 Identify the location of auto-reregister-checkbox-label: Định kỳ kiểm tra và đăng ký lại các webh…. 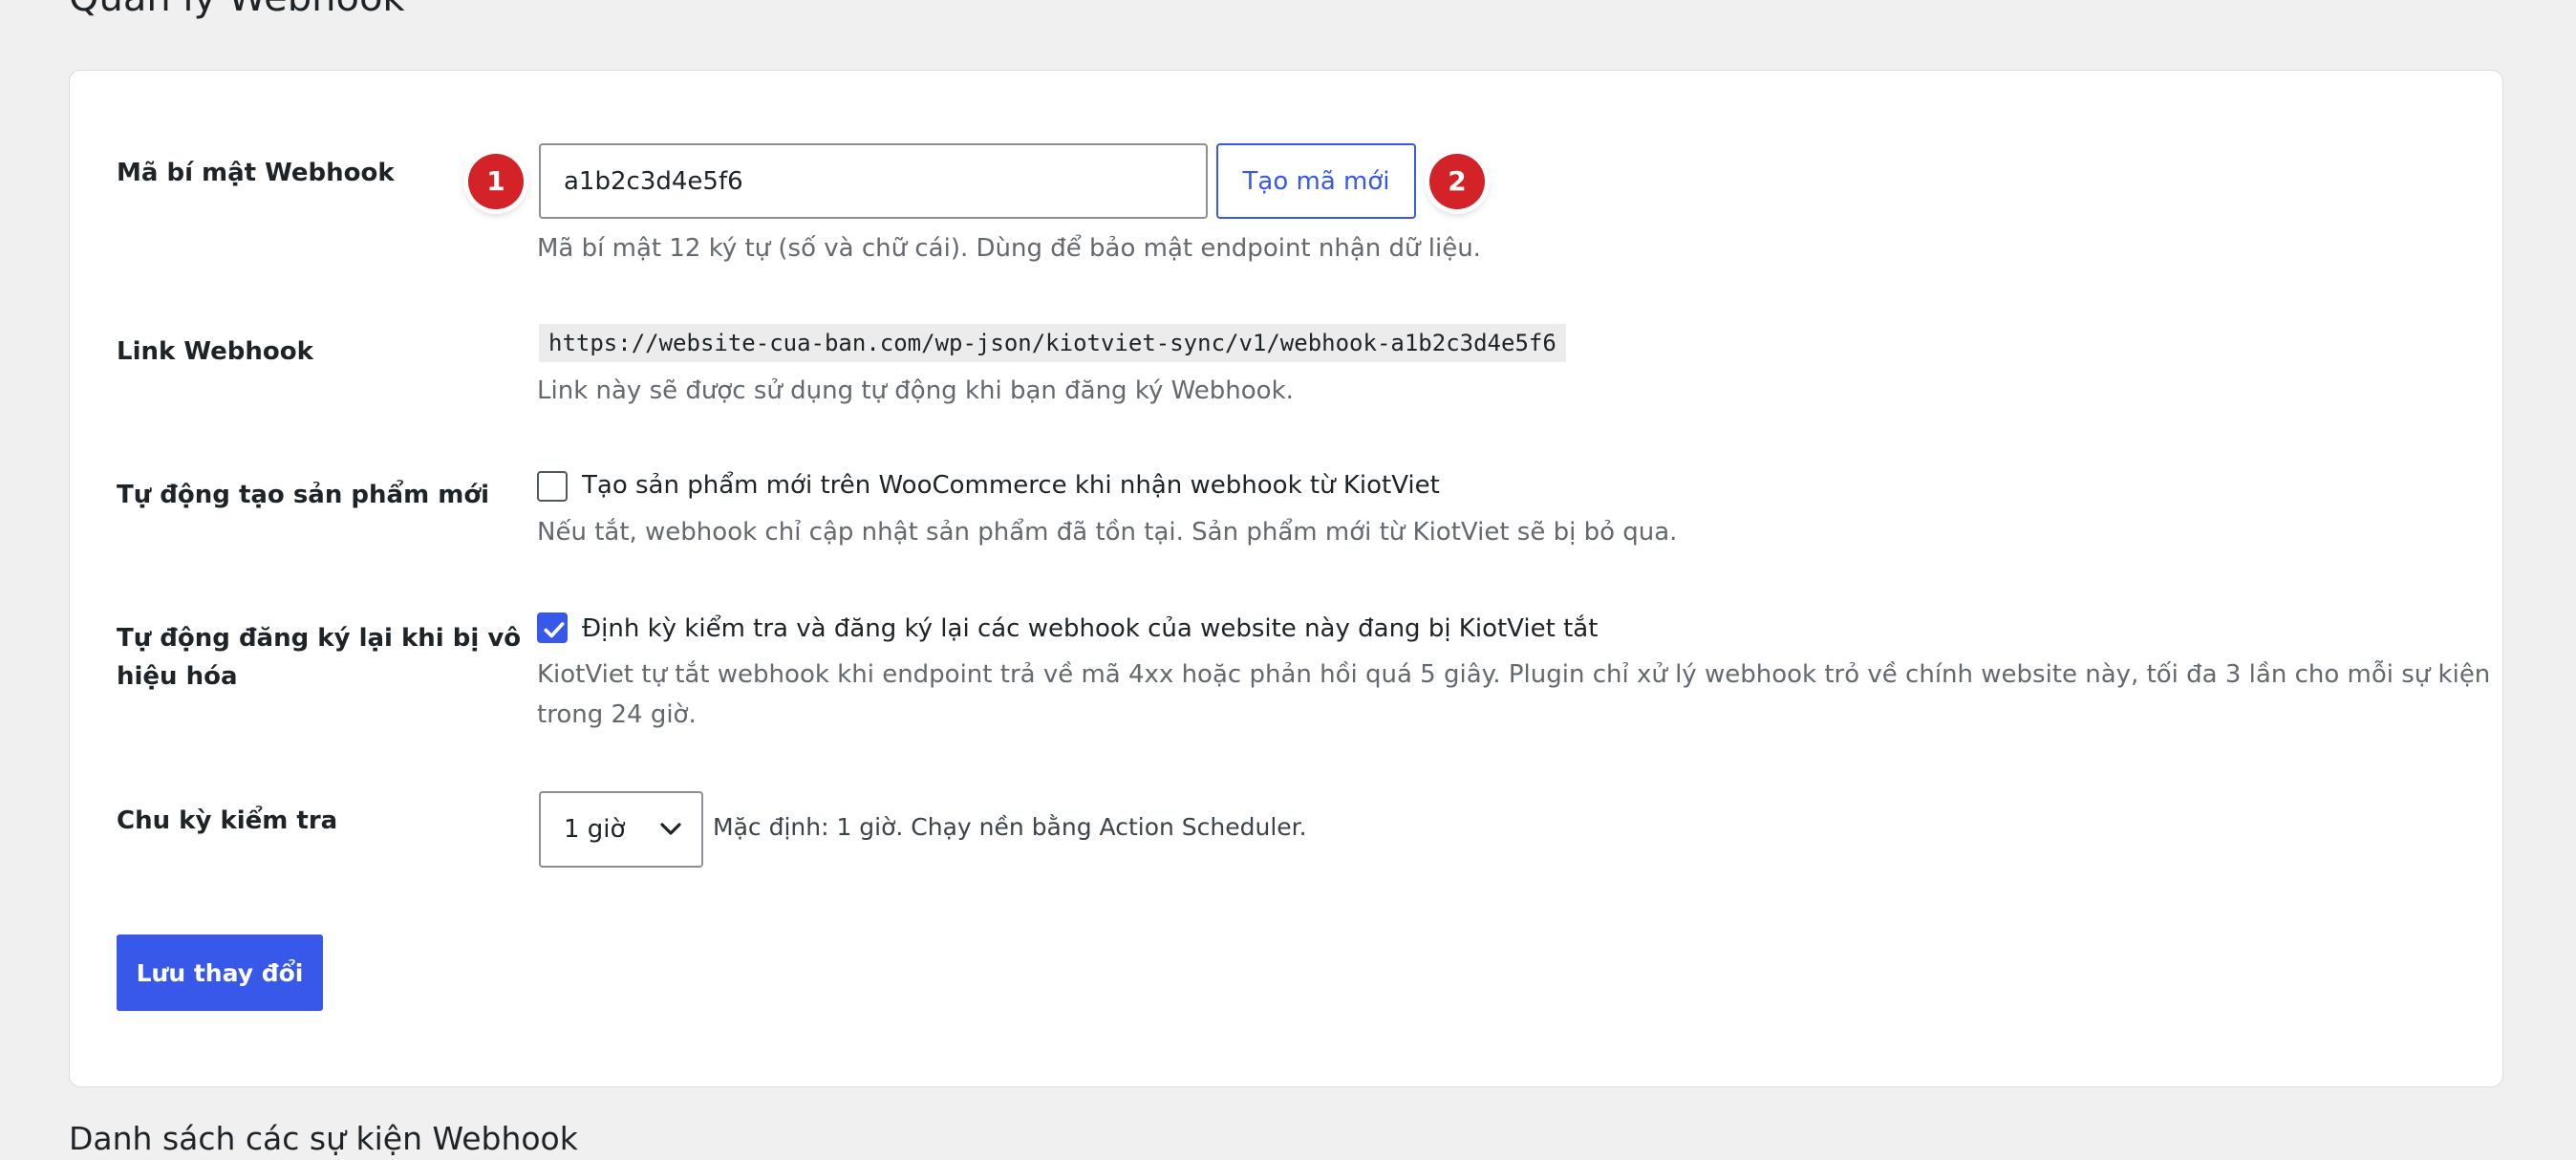
(1090, 629).